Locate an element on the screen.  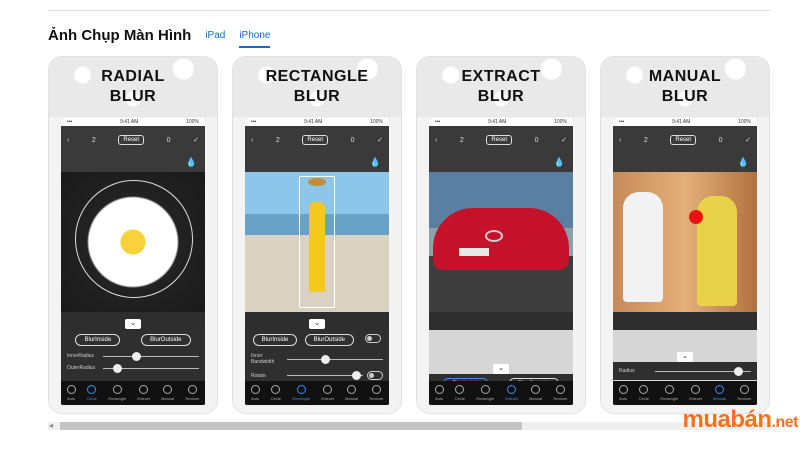
app-toolbar: ‹ 2 Reset 0 ✓ is located at coordinates (501, 140).